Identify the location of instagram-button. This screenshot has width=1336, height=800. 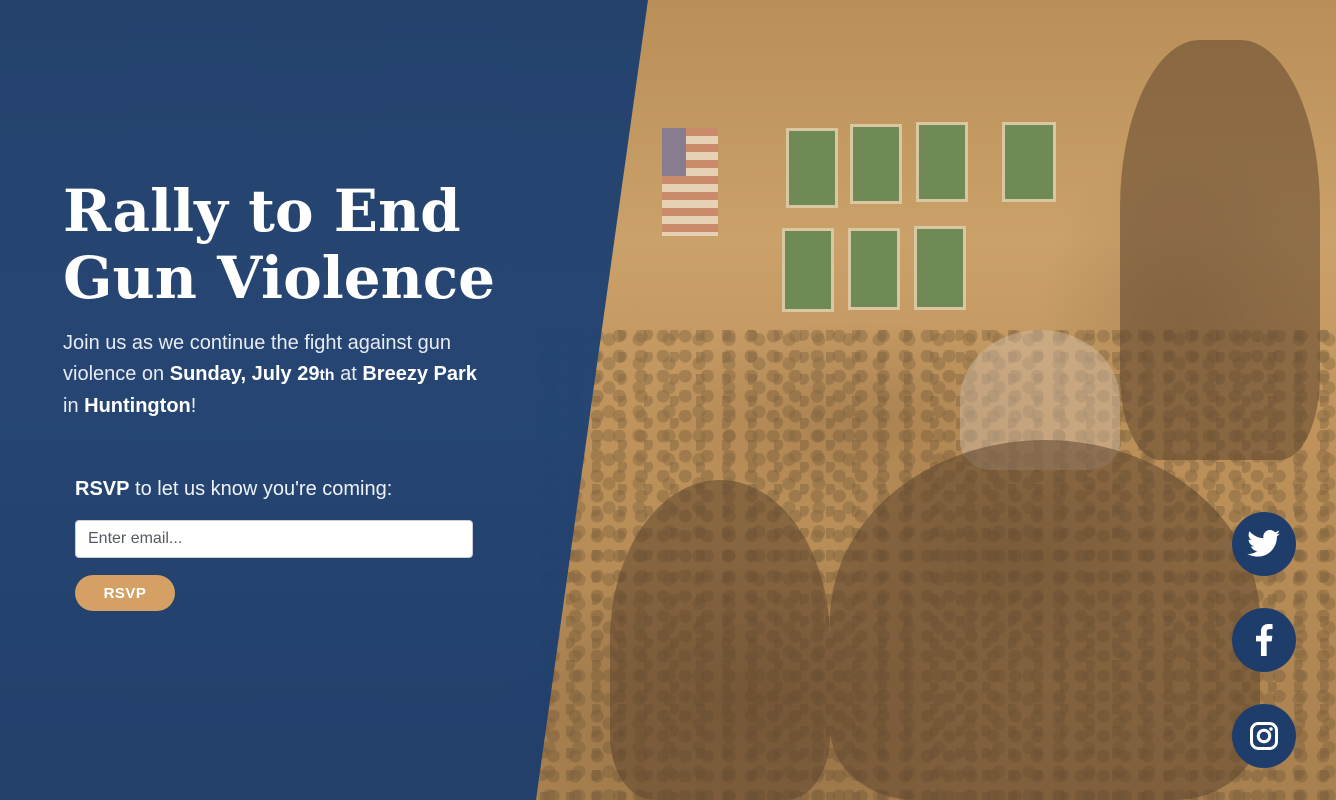
(1264, 736).